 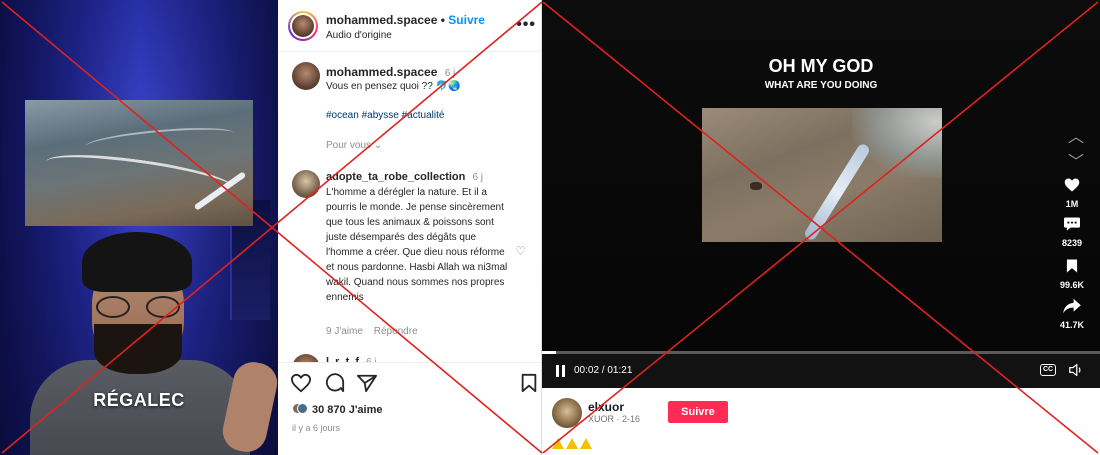 I want to click on chevron-up-icon: ︿, so click(x=1076, y=135).